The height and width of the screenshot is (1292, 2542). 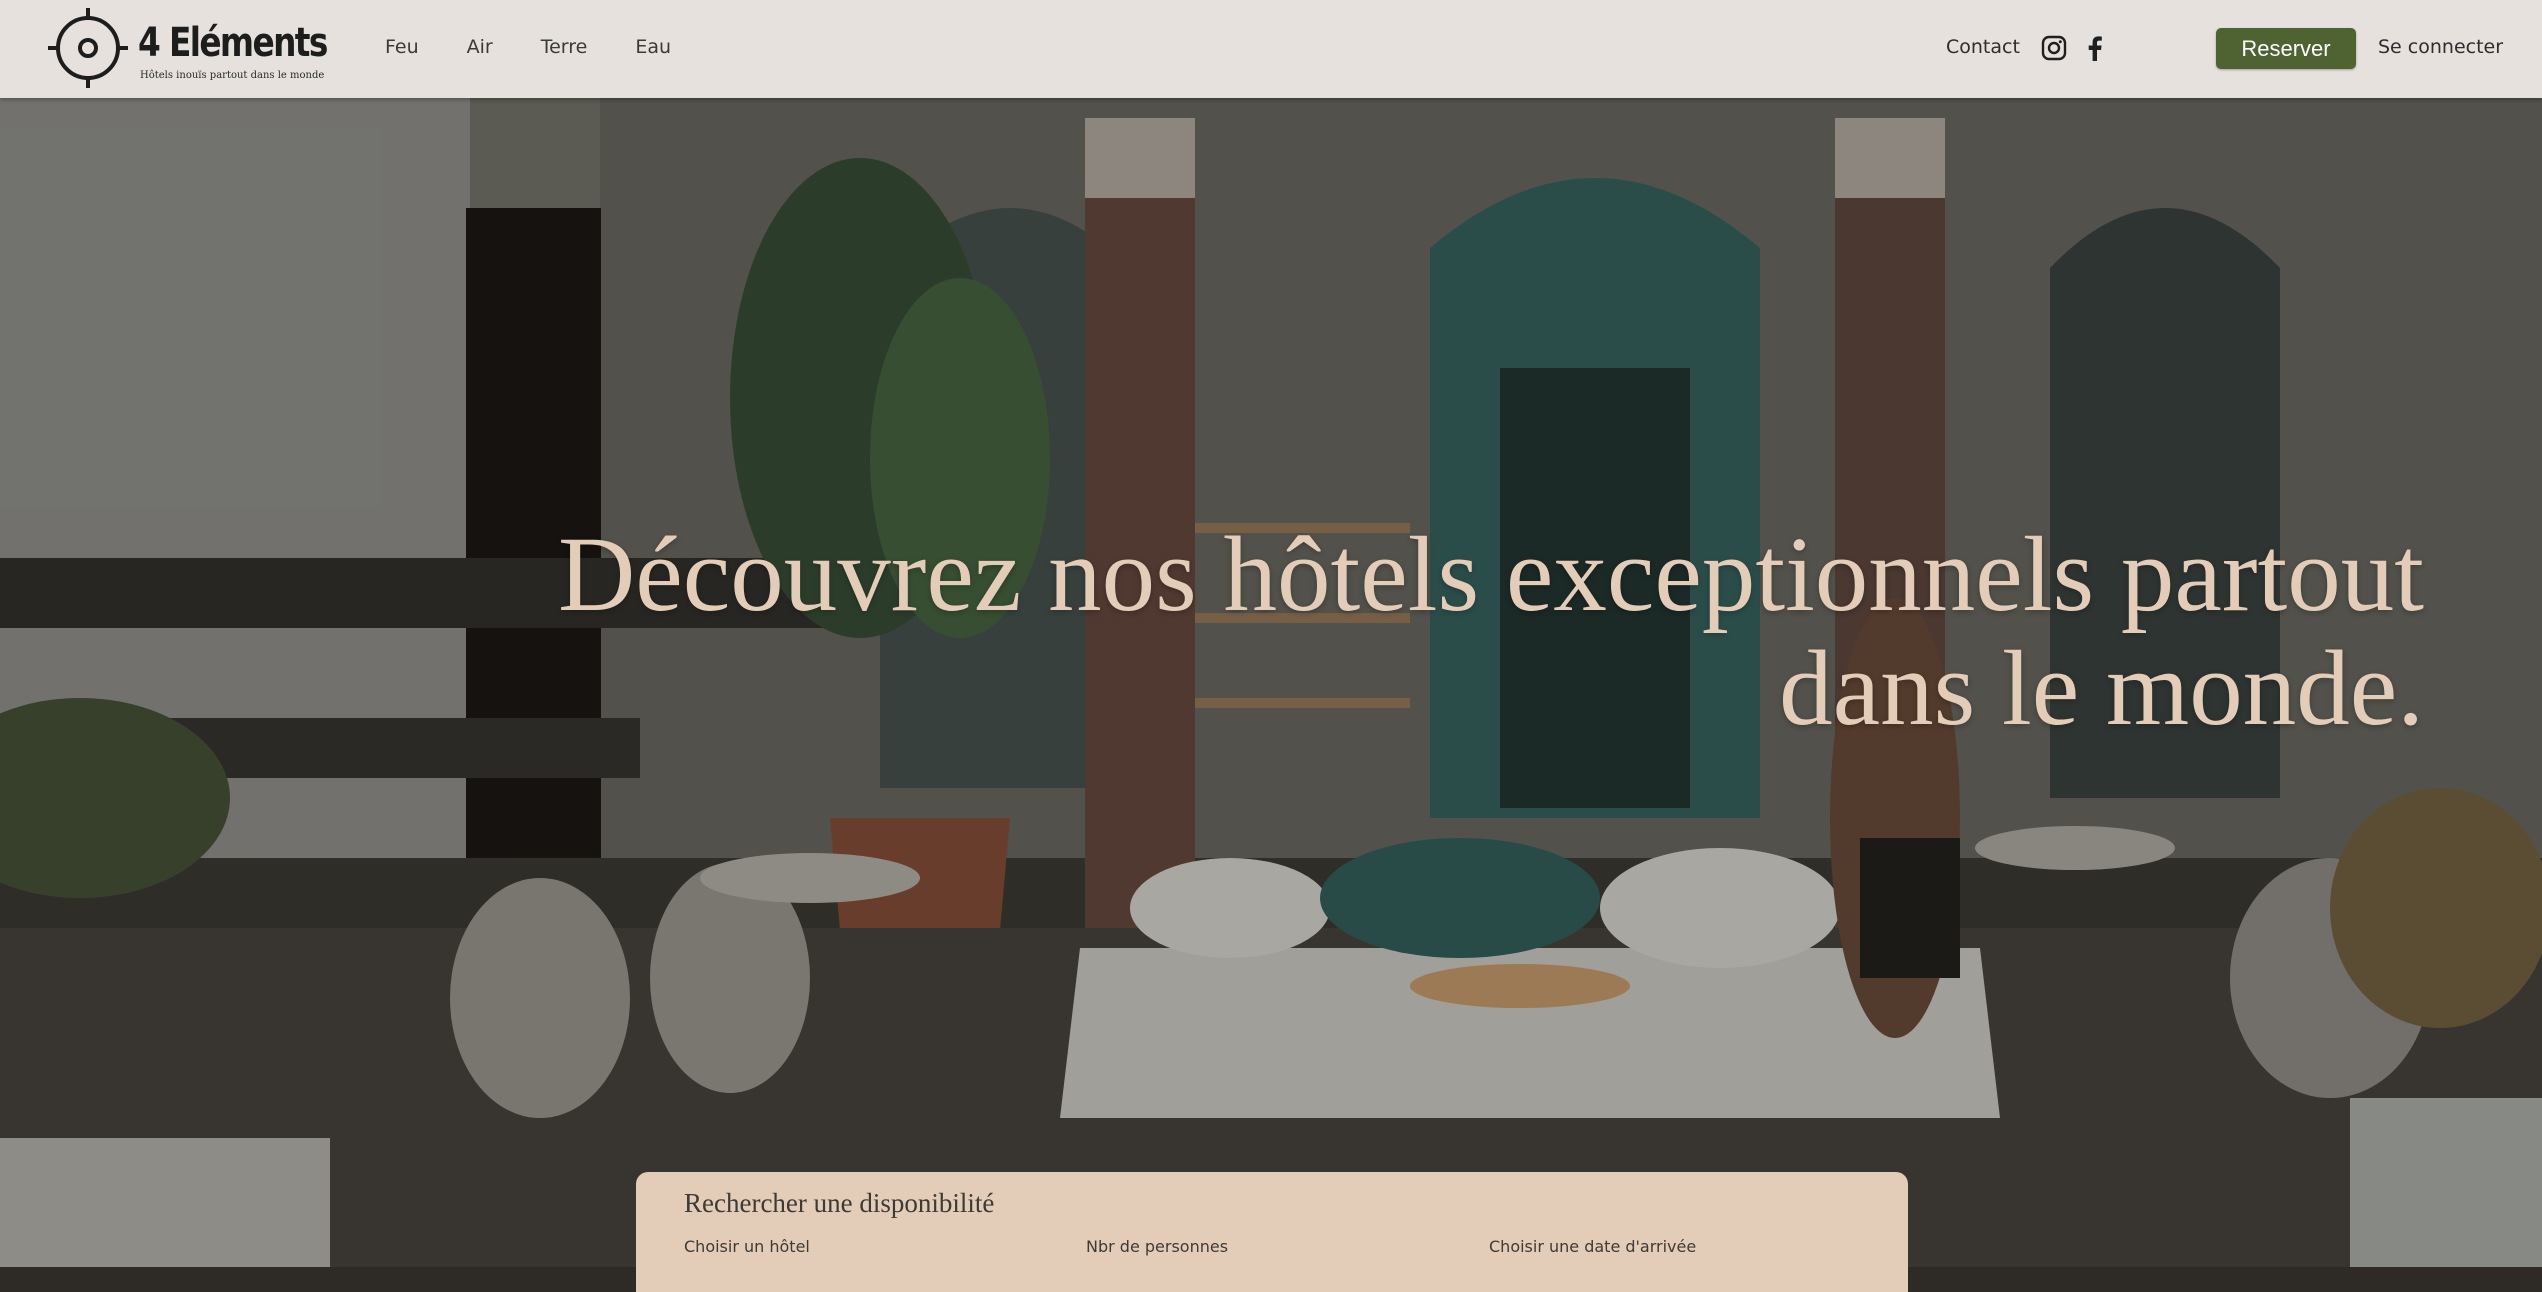 What do you see at coordinates (2440, 47) in the screenshot?
I see `login-link: Se connecter` at bounding box center [2440, 47].